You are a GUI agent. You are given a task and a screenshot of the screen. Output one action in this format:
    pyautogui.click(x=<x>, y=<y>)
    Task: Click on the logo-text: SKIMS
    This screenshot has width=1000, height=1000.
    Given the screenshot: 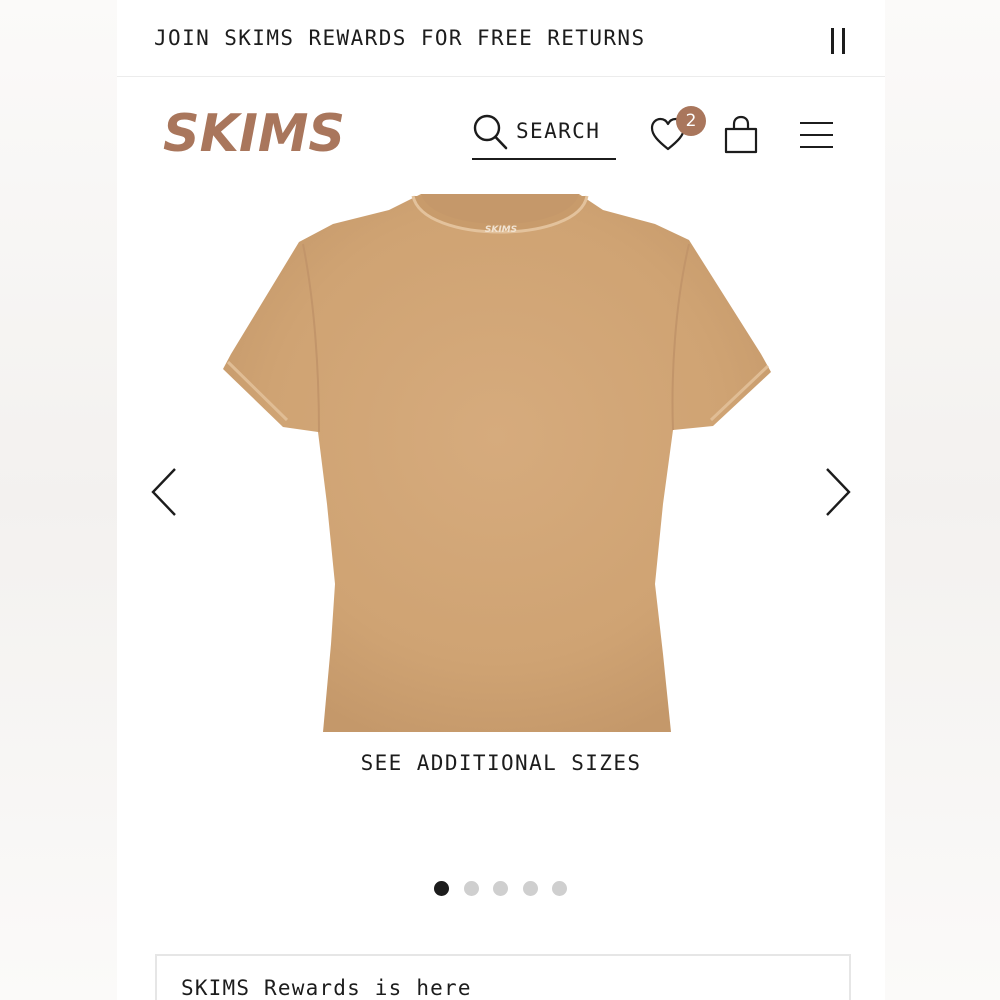 What is the action you would take?
    pyautogui.click(x=254, y=132)
    